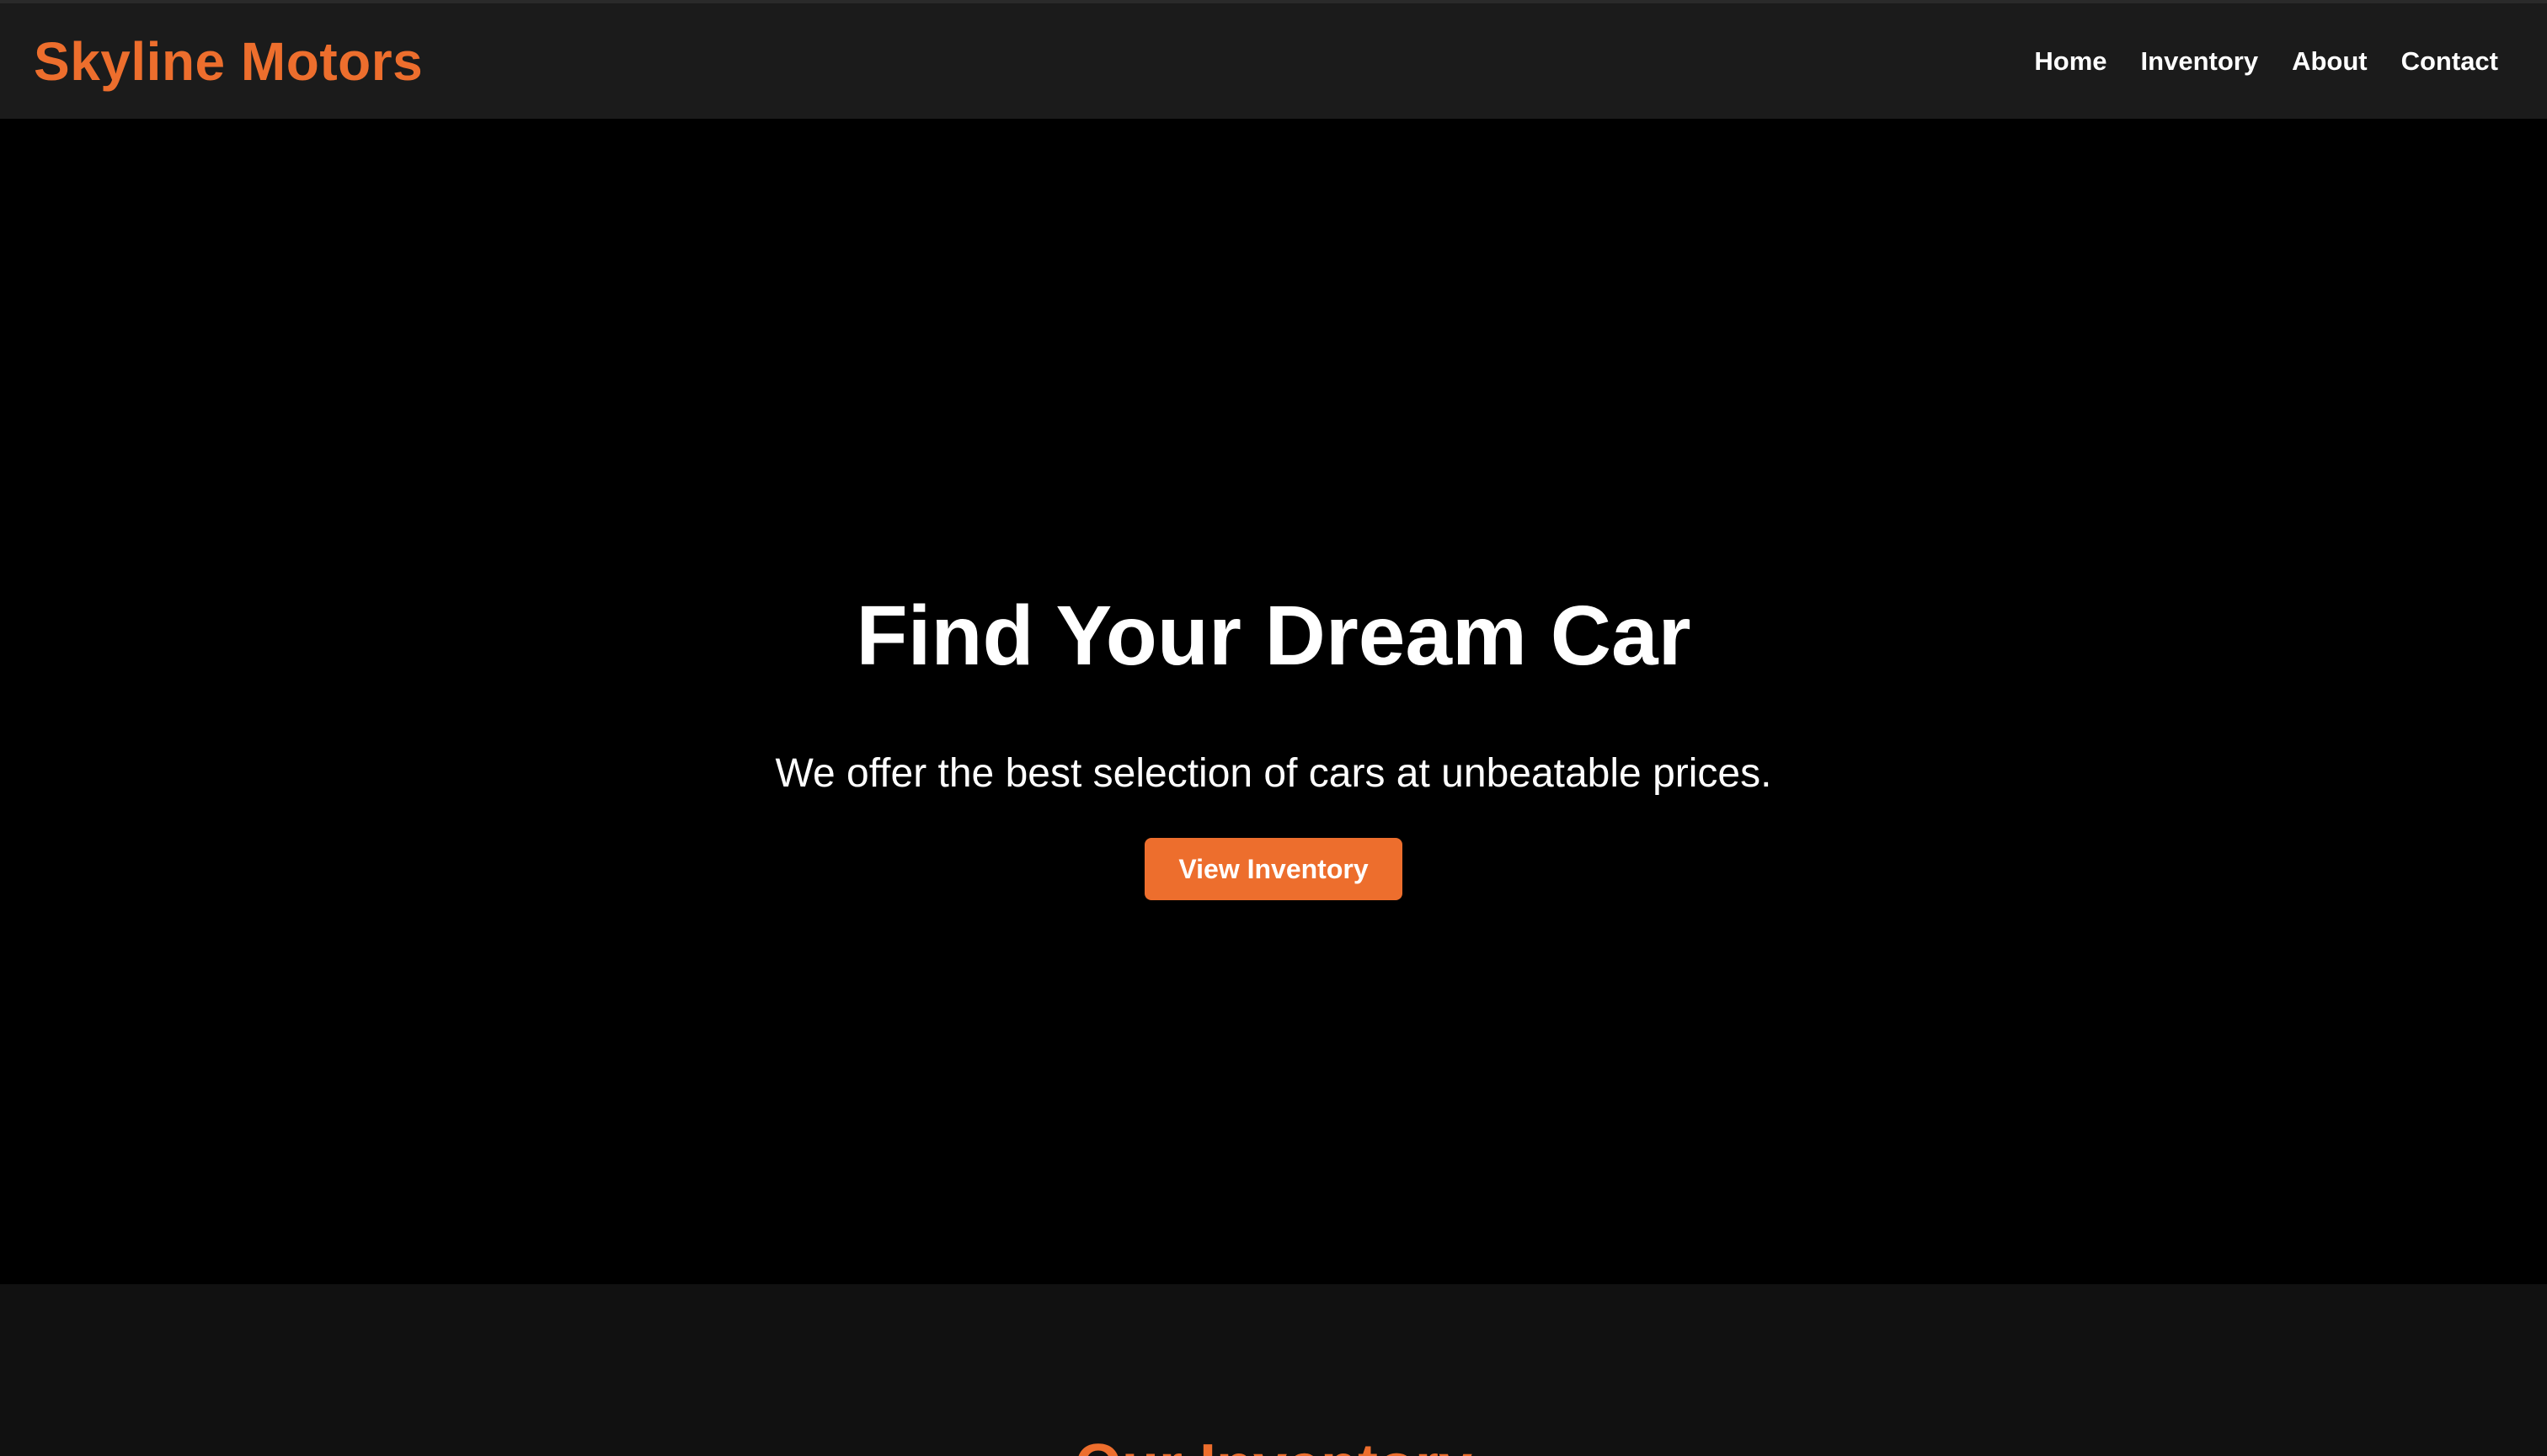 Image resolution: width=2547 pixels, height=1456 pixels. What do you see at coordinates (2200, 61) in the screenshot?
I see `nav-link-inventory: Inventory` at bounding box center [2200, 61].